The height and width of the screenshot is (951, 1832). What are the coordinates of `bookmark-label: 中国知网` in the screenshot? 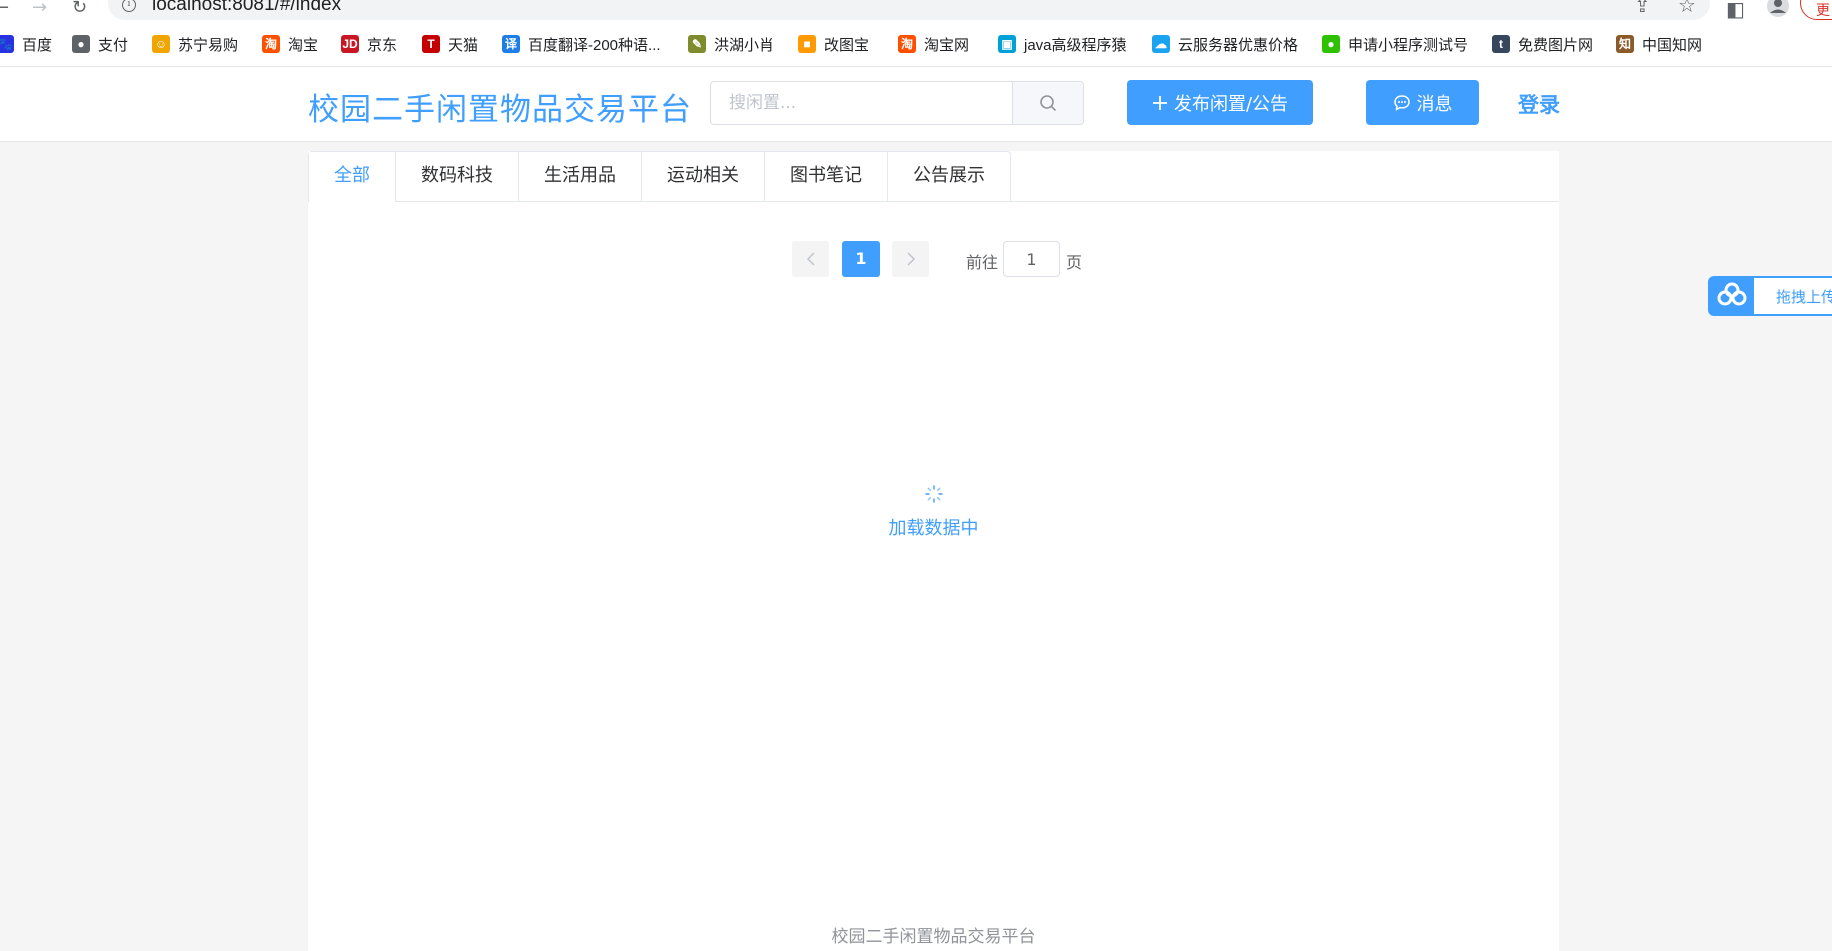 It's located at (1672, 45).